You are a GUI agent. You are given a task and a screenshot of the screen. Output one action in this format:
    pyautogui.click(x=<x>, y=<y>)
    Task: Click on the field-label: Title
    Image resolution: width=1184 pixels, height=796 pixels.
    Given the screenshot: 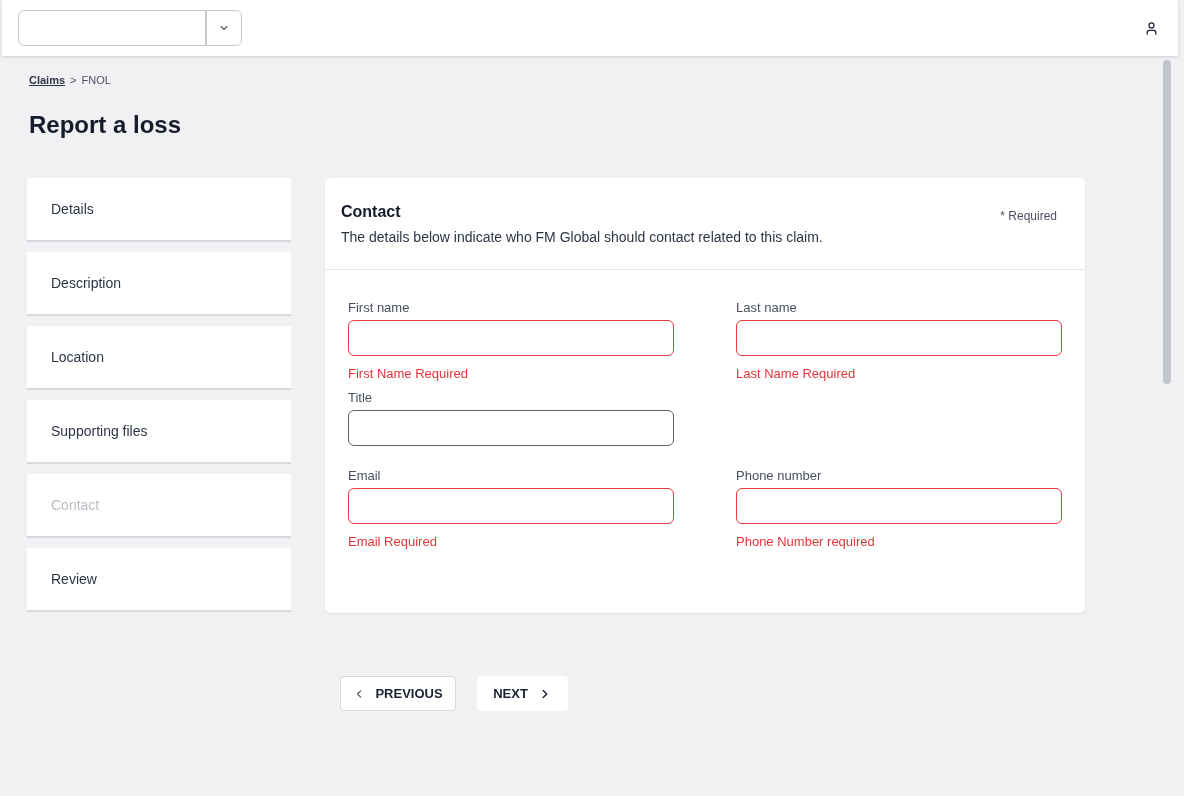 What is the action you would take?
    pyautogui.click(x=360, y=398)
    